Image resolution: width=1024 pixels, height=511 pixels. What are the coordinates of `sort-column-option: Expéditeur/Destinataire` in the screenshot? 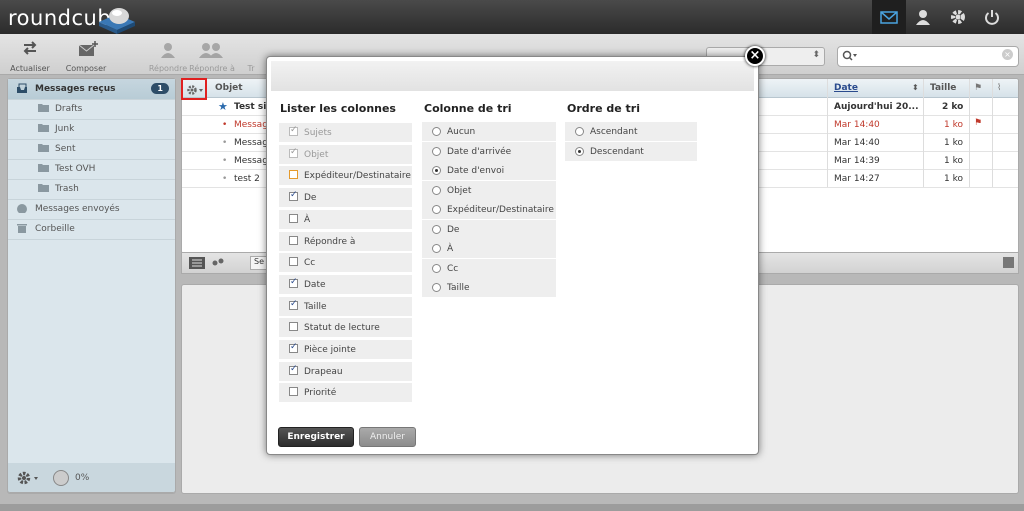 It's located at (489, 209).